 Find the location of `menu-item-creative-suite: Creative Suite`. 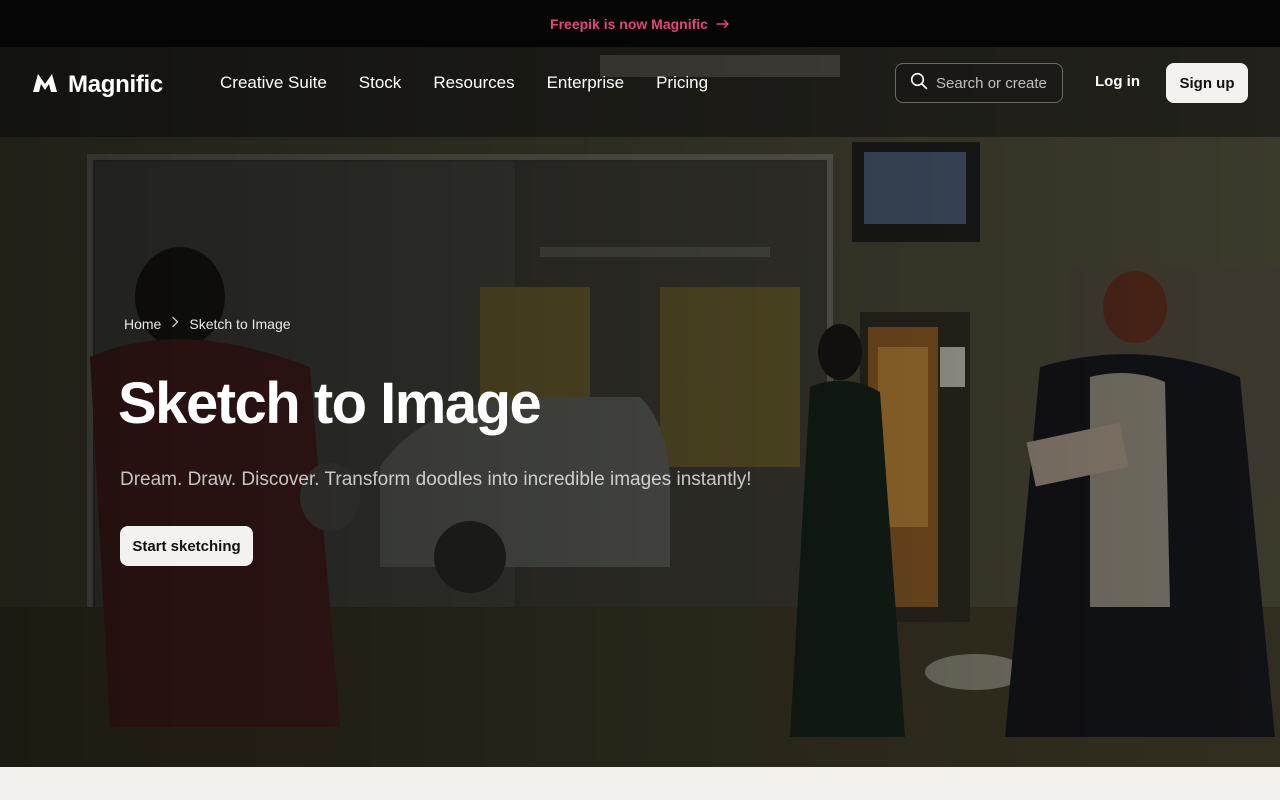

menu-item-creative-suite: Creative Suite is located at coordinates (273, 83).